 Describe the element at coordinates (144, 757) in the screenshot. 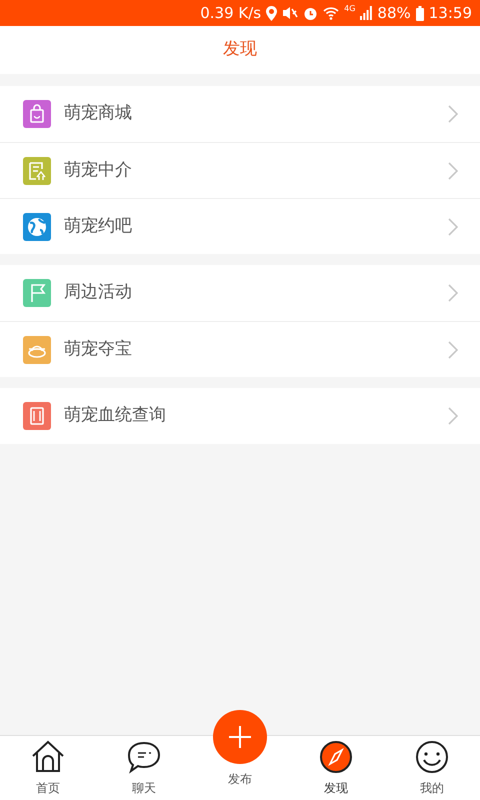

I see `chat-icon` at that location.